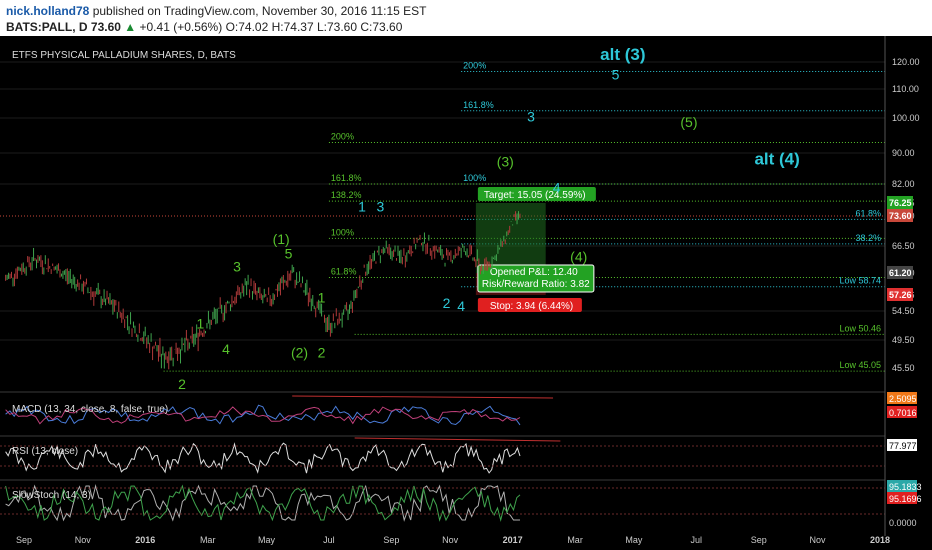  What do you see at coordinates (900, 295) in the screenshot?
I see `price-tag-text: 57.26` at bounding box center [900, 295].